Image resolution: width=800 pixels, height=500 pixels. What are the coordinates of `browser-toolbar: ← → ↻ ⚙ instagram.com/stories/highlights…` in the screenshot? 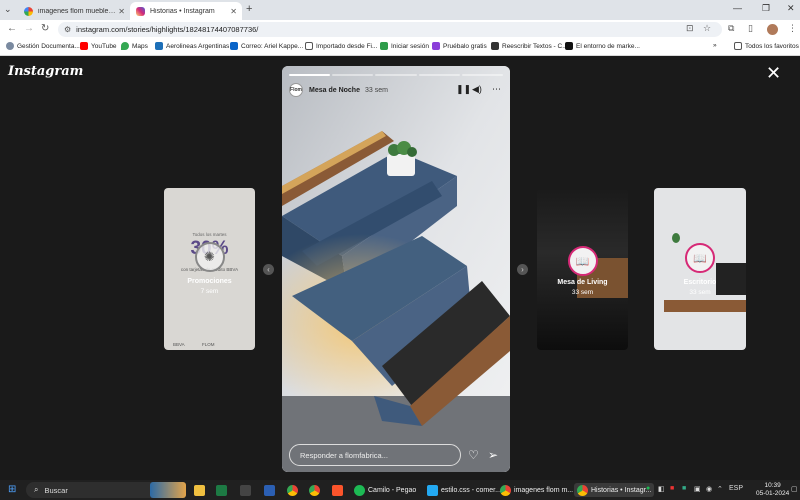 It's located at (400, 29).